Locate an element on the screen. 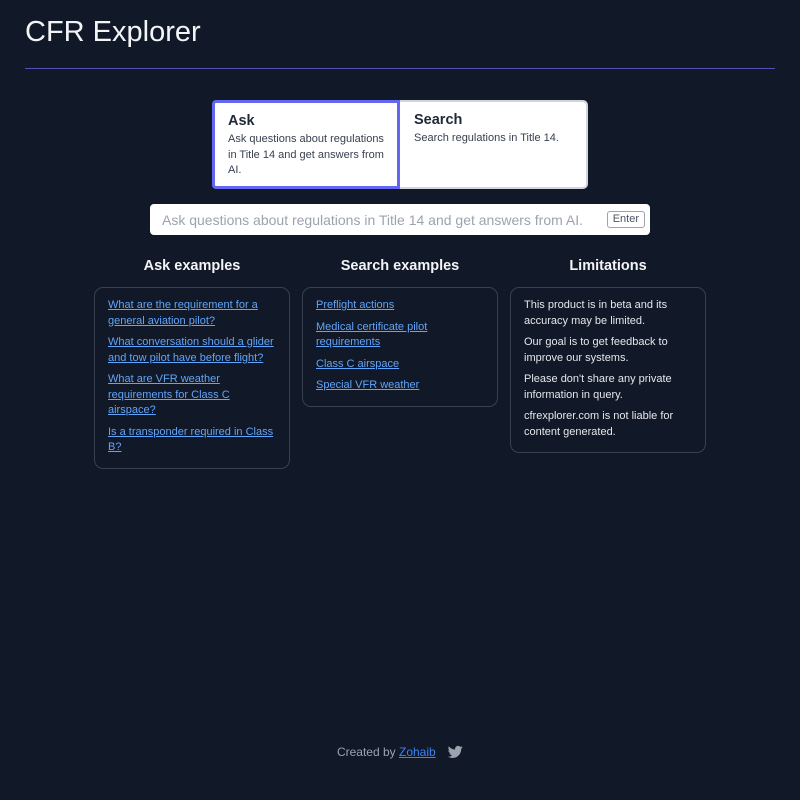 This screenshot has height=800, width=800. mode-ask-title: Ask is located at coordinates (241, 121).